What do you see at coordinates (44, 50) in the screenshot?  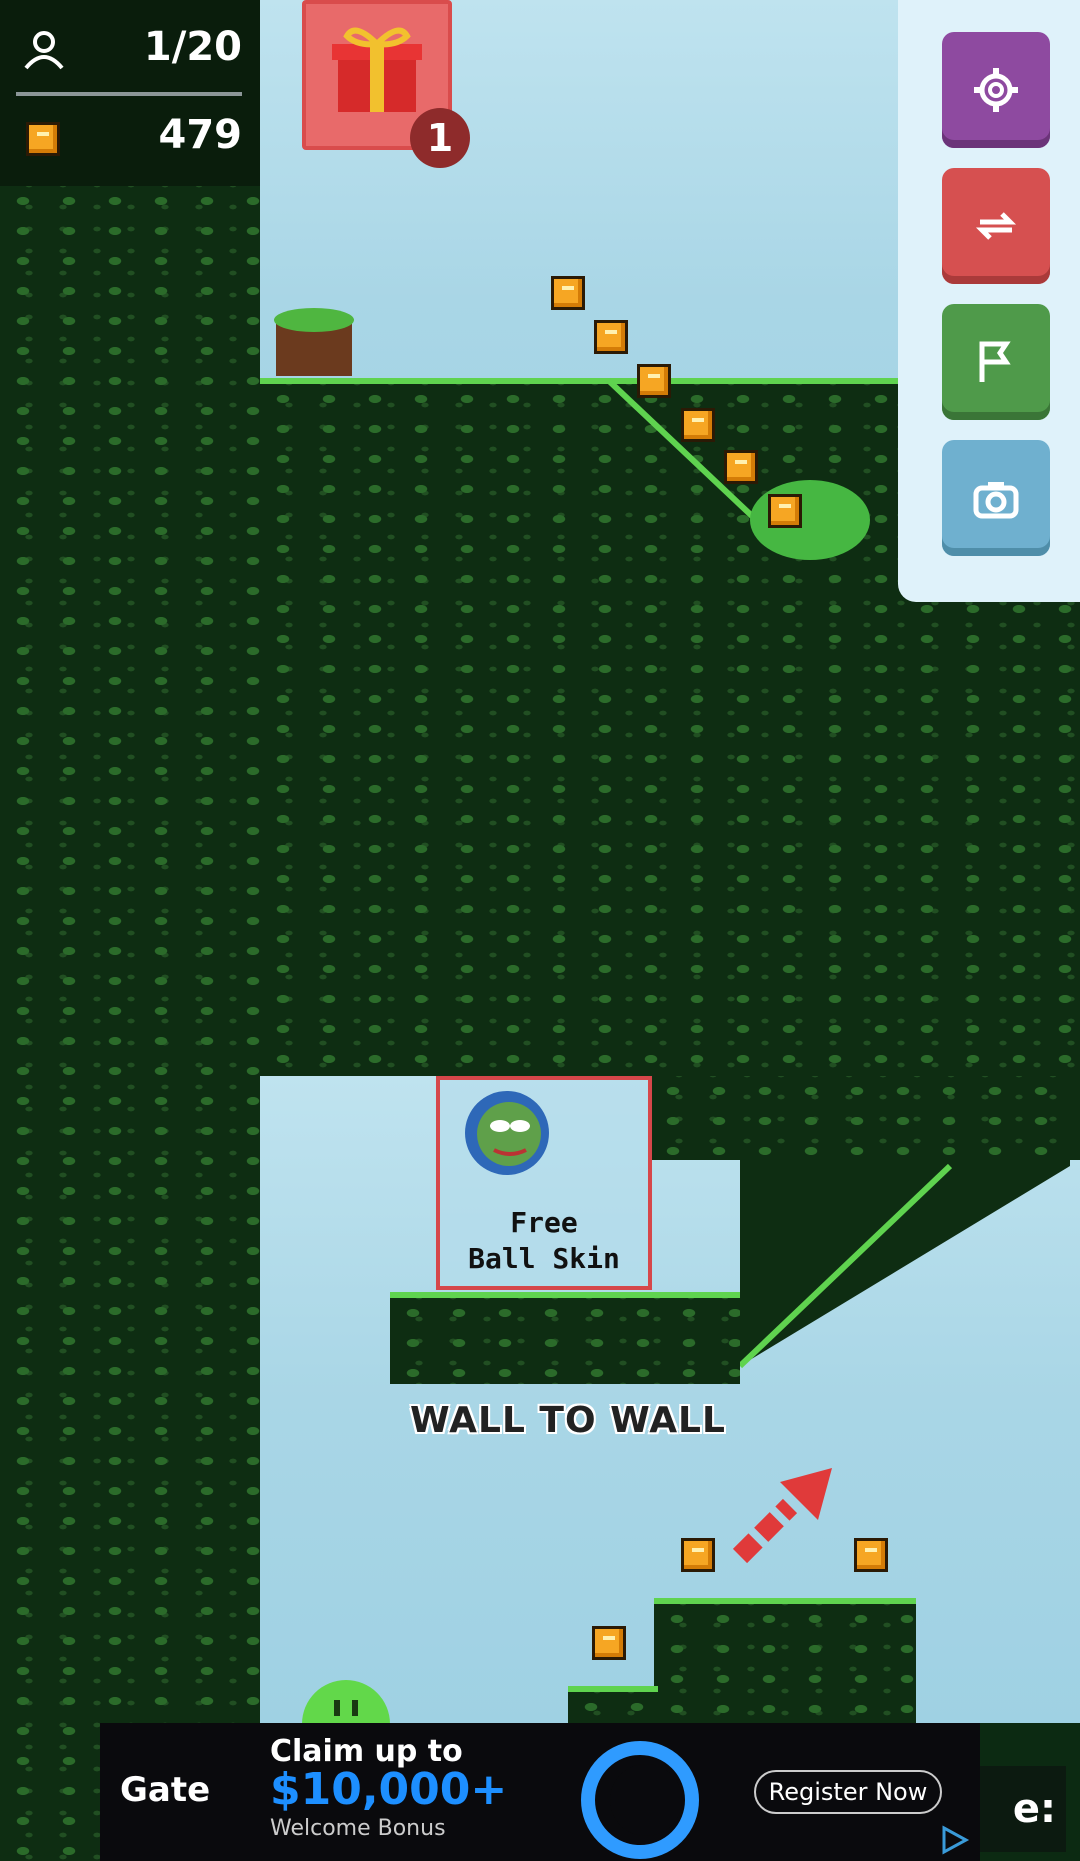 I see `players-icon` at bounding box center [44, 50].